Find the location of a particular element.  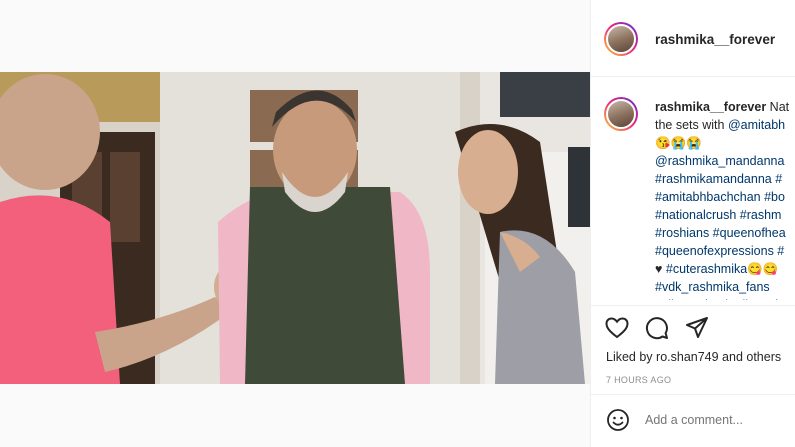

caption-line: #amitabhbachchan #bo is located at coordinates (725, 197).